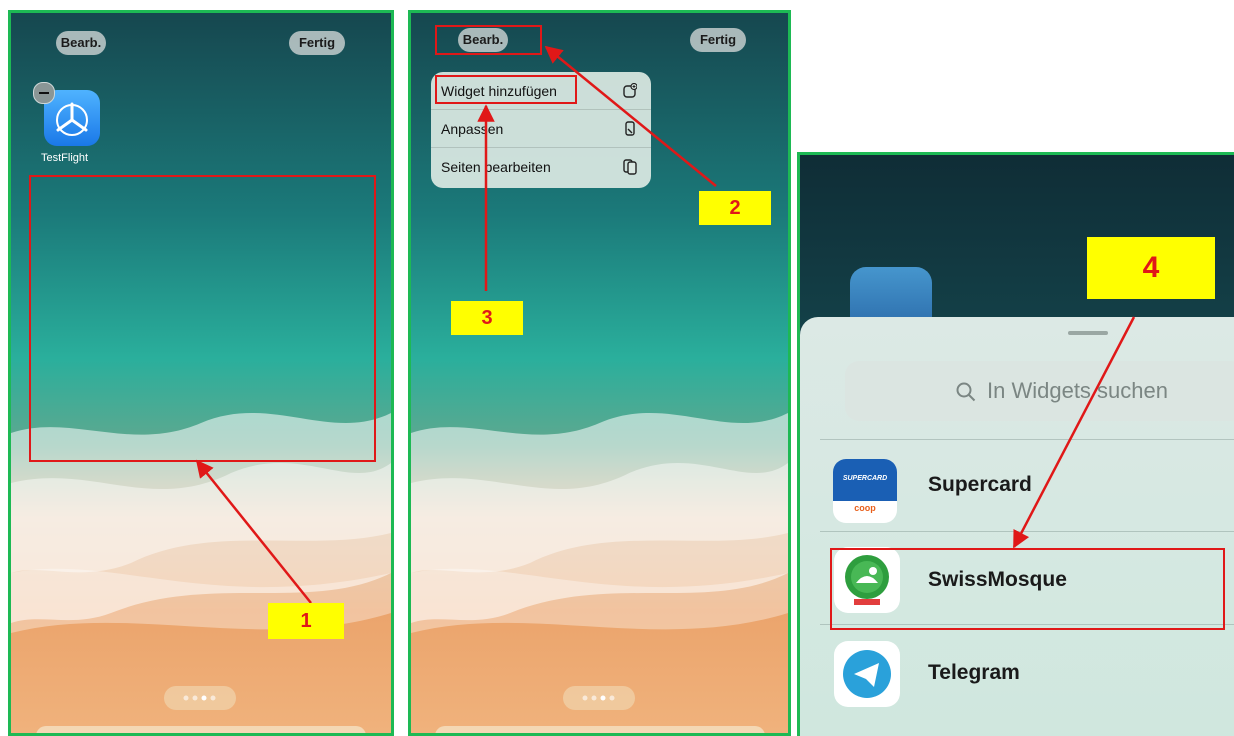 This screenshot has width=1234, height=736. Describe the element at coordinates (306, 621) in the screenshot. I see `step-label-1: 1` at that location.